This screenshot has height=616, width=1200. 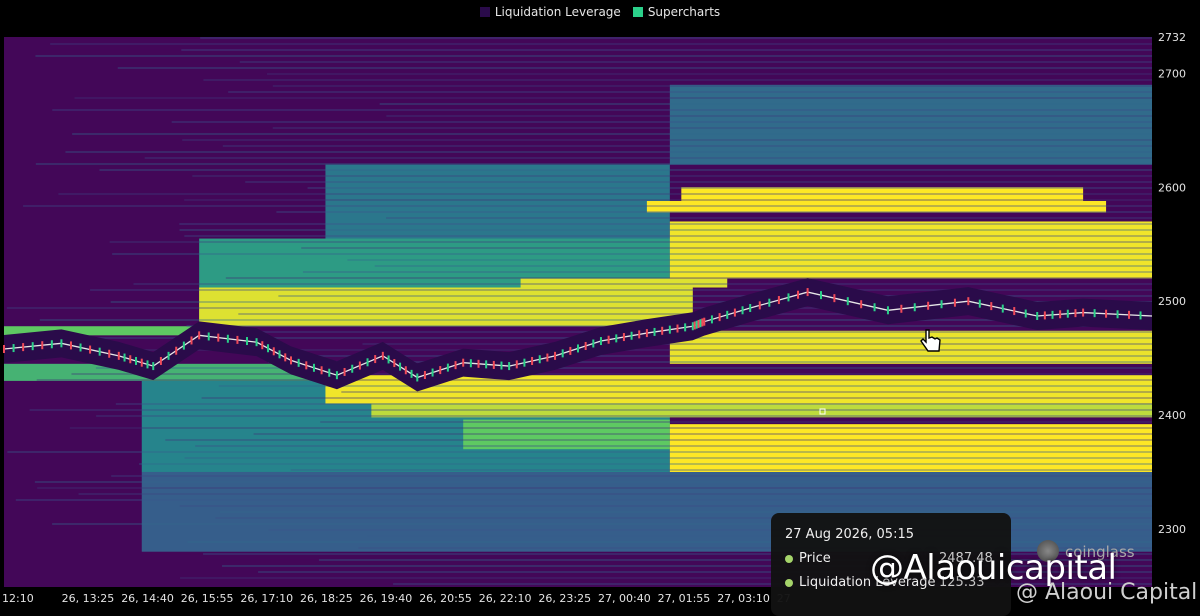 I want to click on hand-cursor-icon, so click(x=931, y=343).